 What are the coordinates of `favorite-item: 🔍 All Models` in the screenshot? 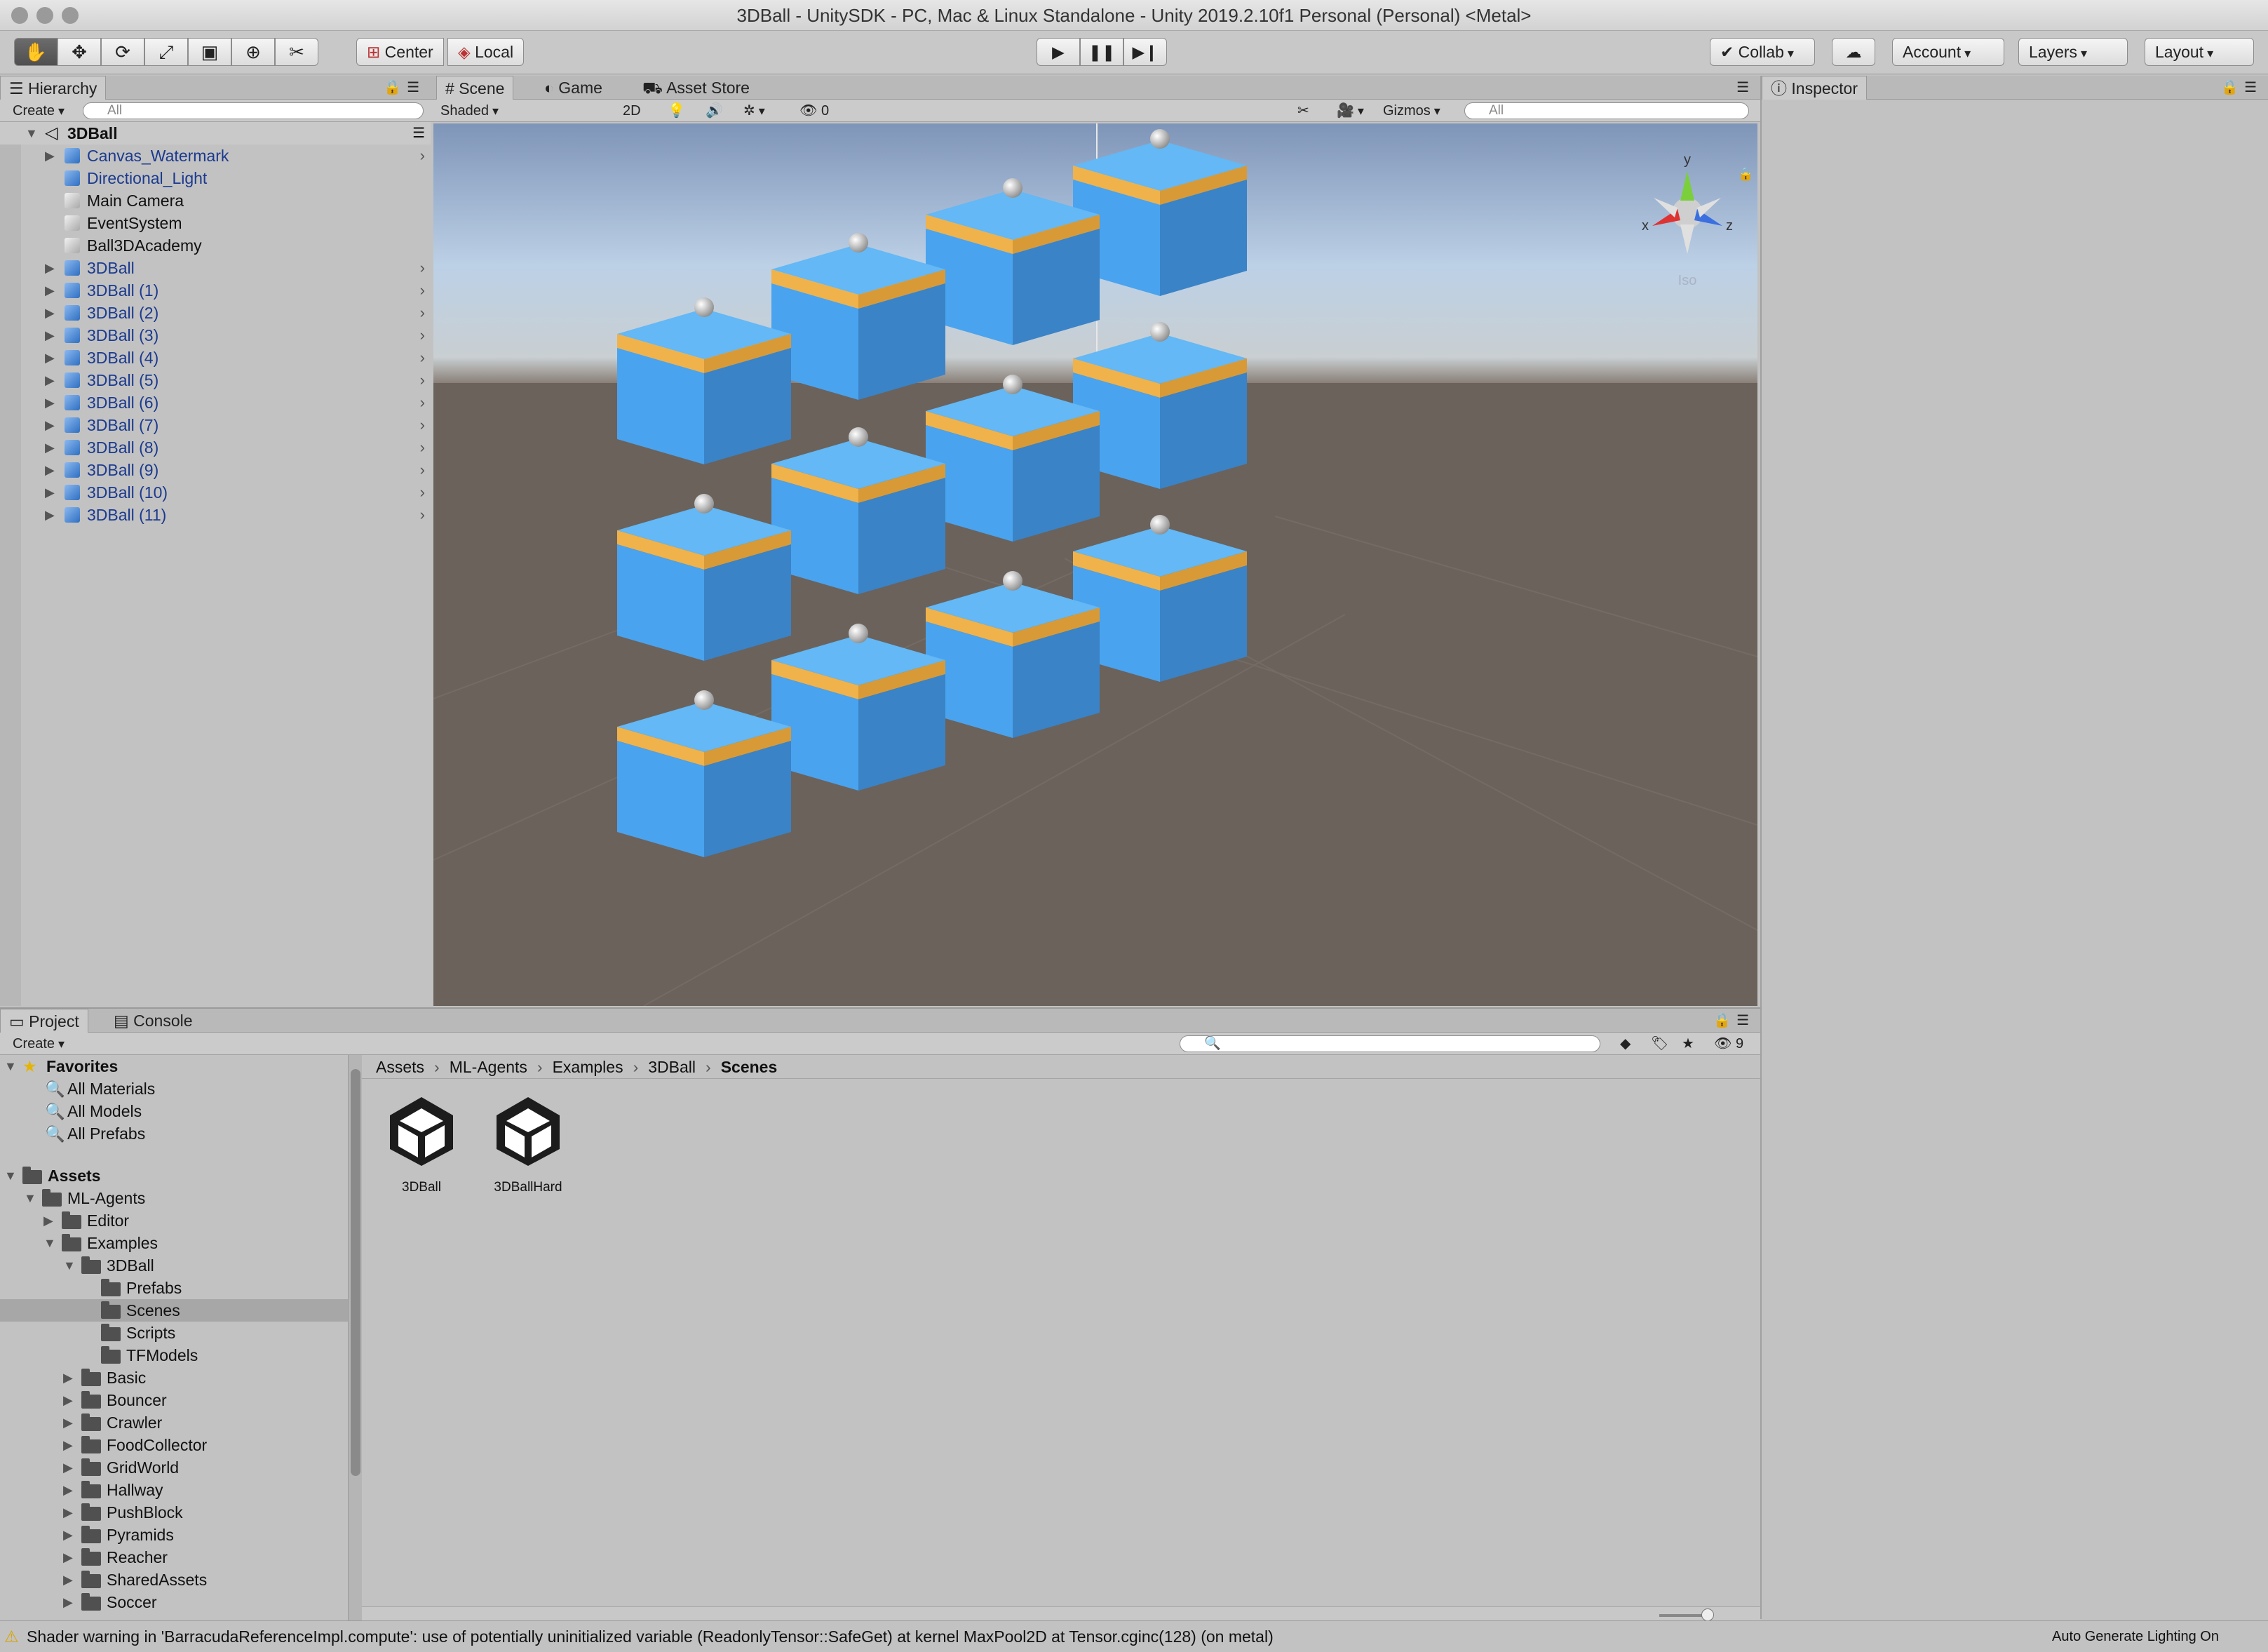 It's located at (174, 1111).